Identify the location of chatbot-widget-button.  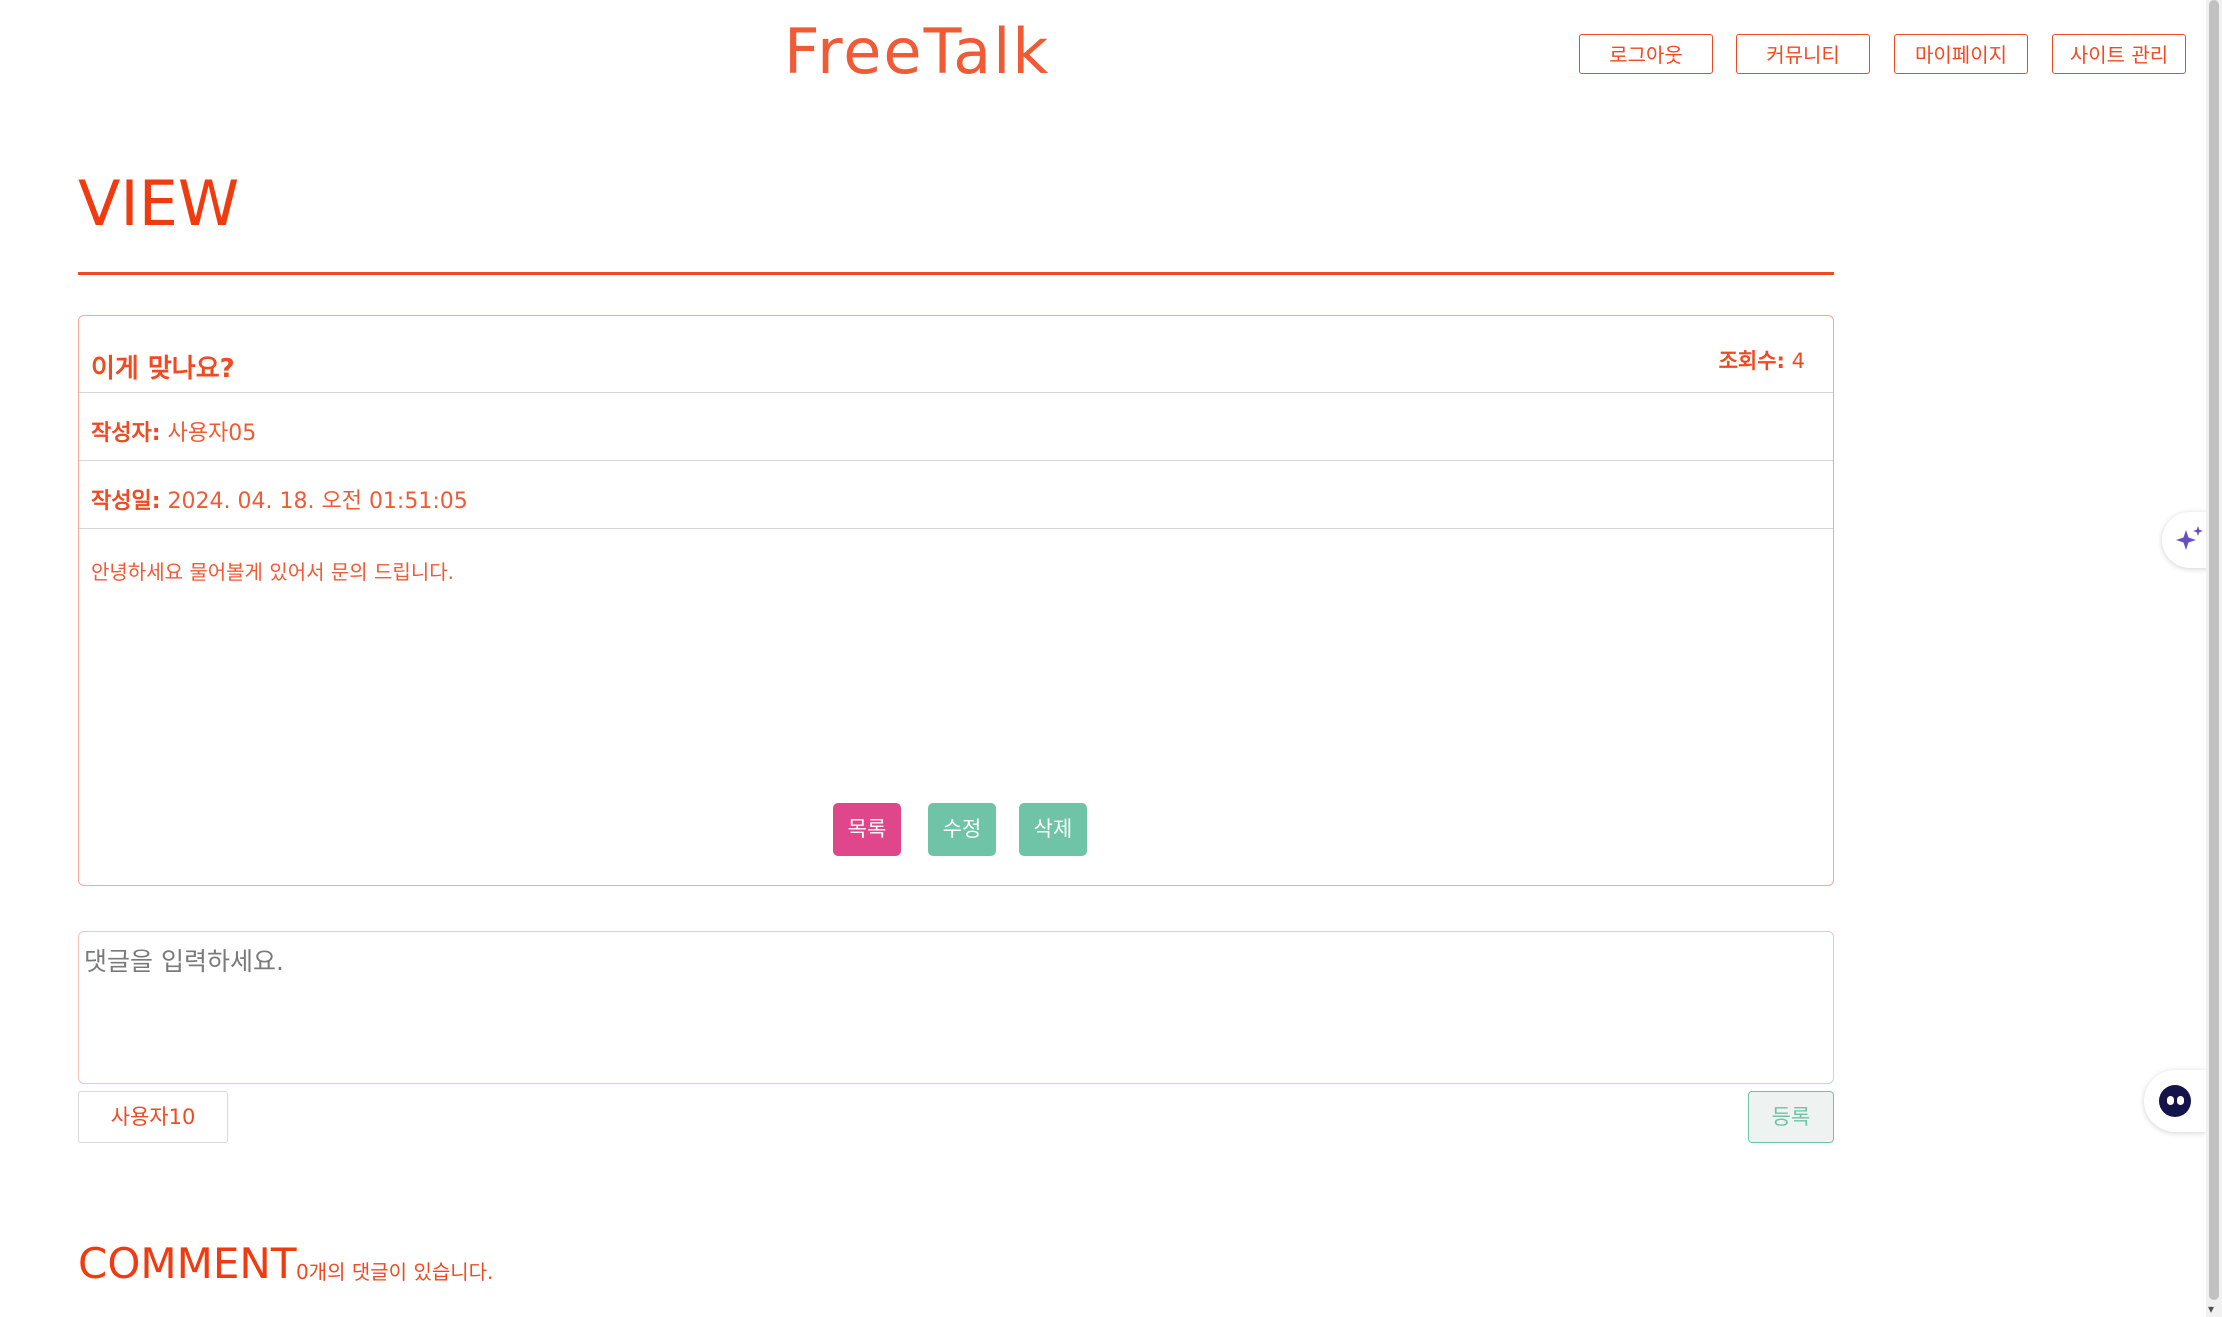
(2175, 1101).